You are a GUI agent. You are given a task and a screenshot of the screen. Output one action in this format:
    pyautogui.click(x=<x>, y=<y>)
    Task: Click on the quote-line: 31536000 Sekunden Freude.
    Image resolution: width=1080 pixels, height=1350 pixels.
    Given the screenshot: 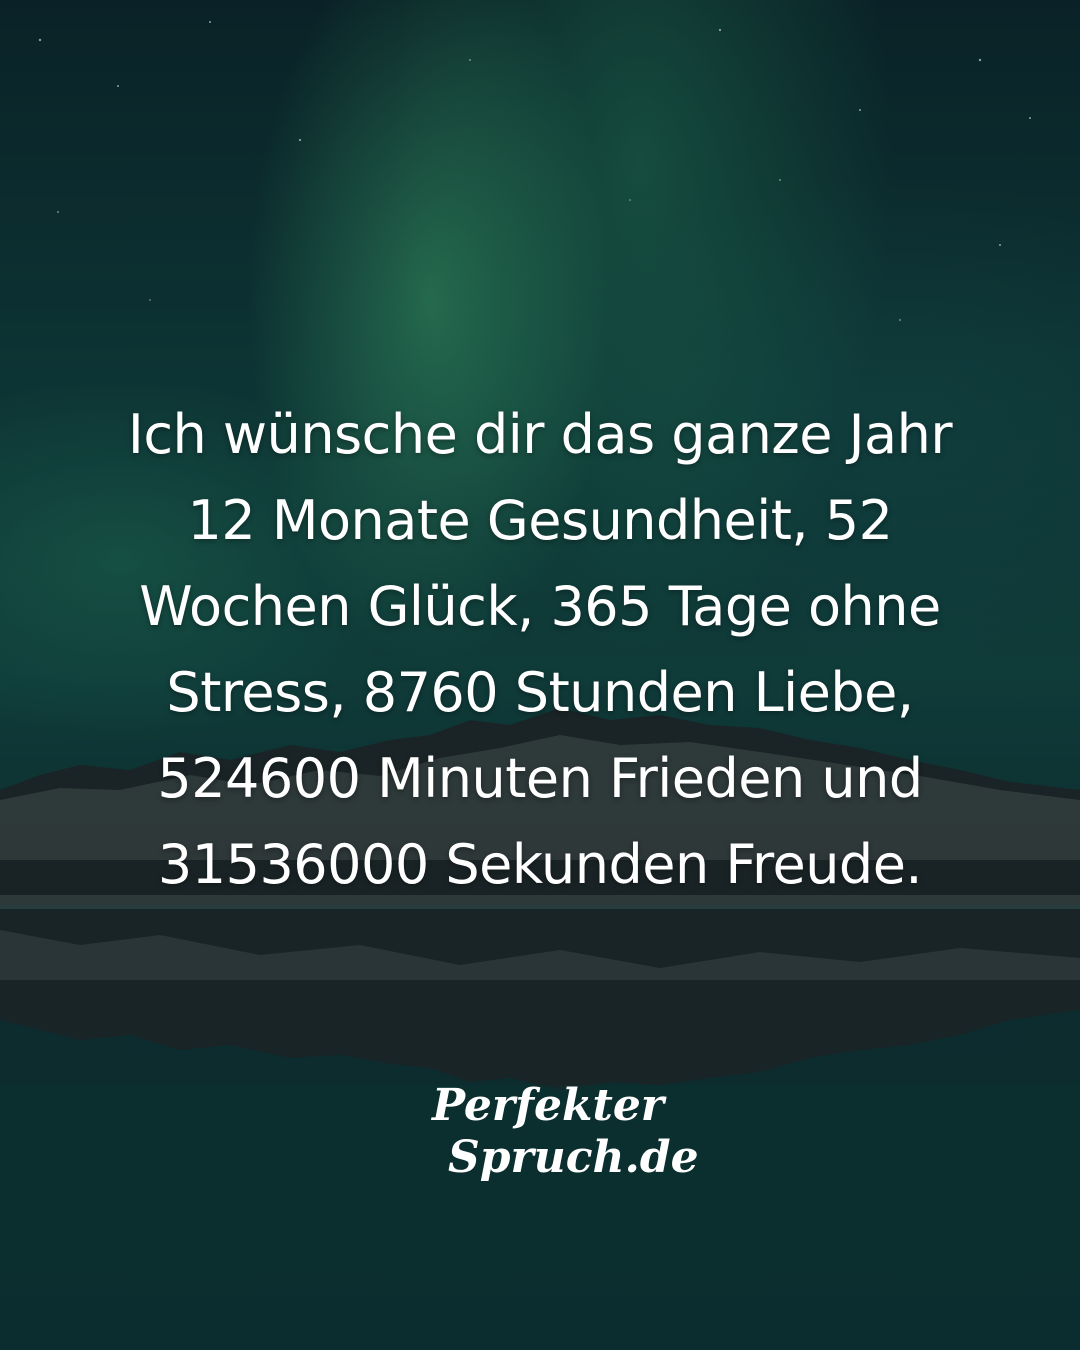 What is the action you would take?
    pyautogui.click(x=540, y=864)
    